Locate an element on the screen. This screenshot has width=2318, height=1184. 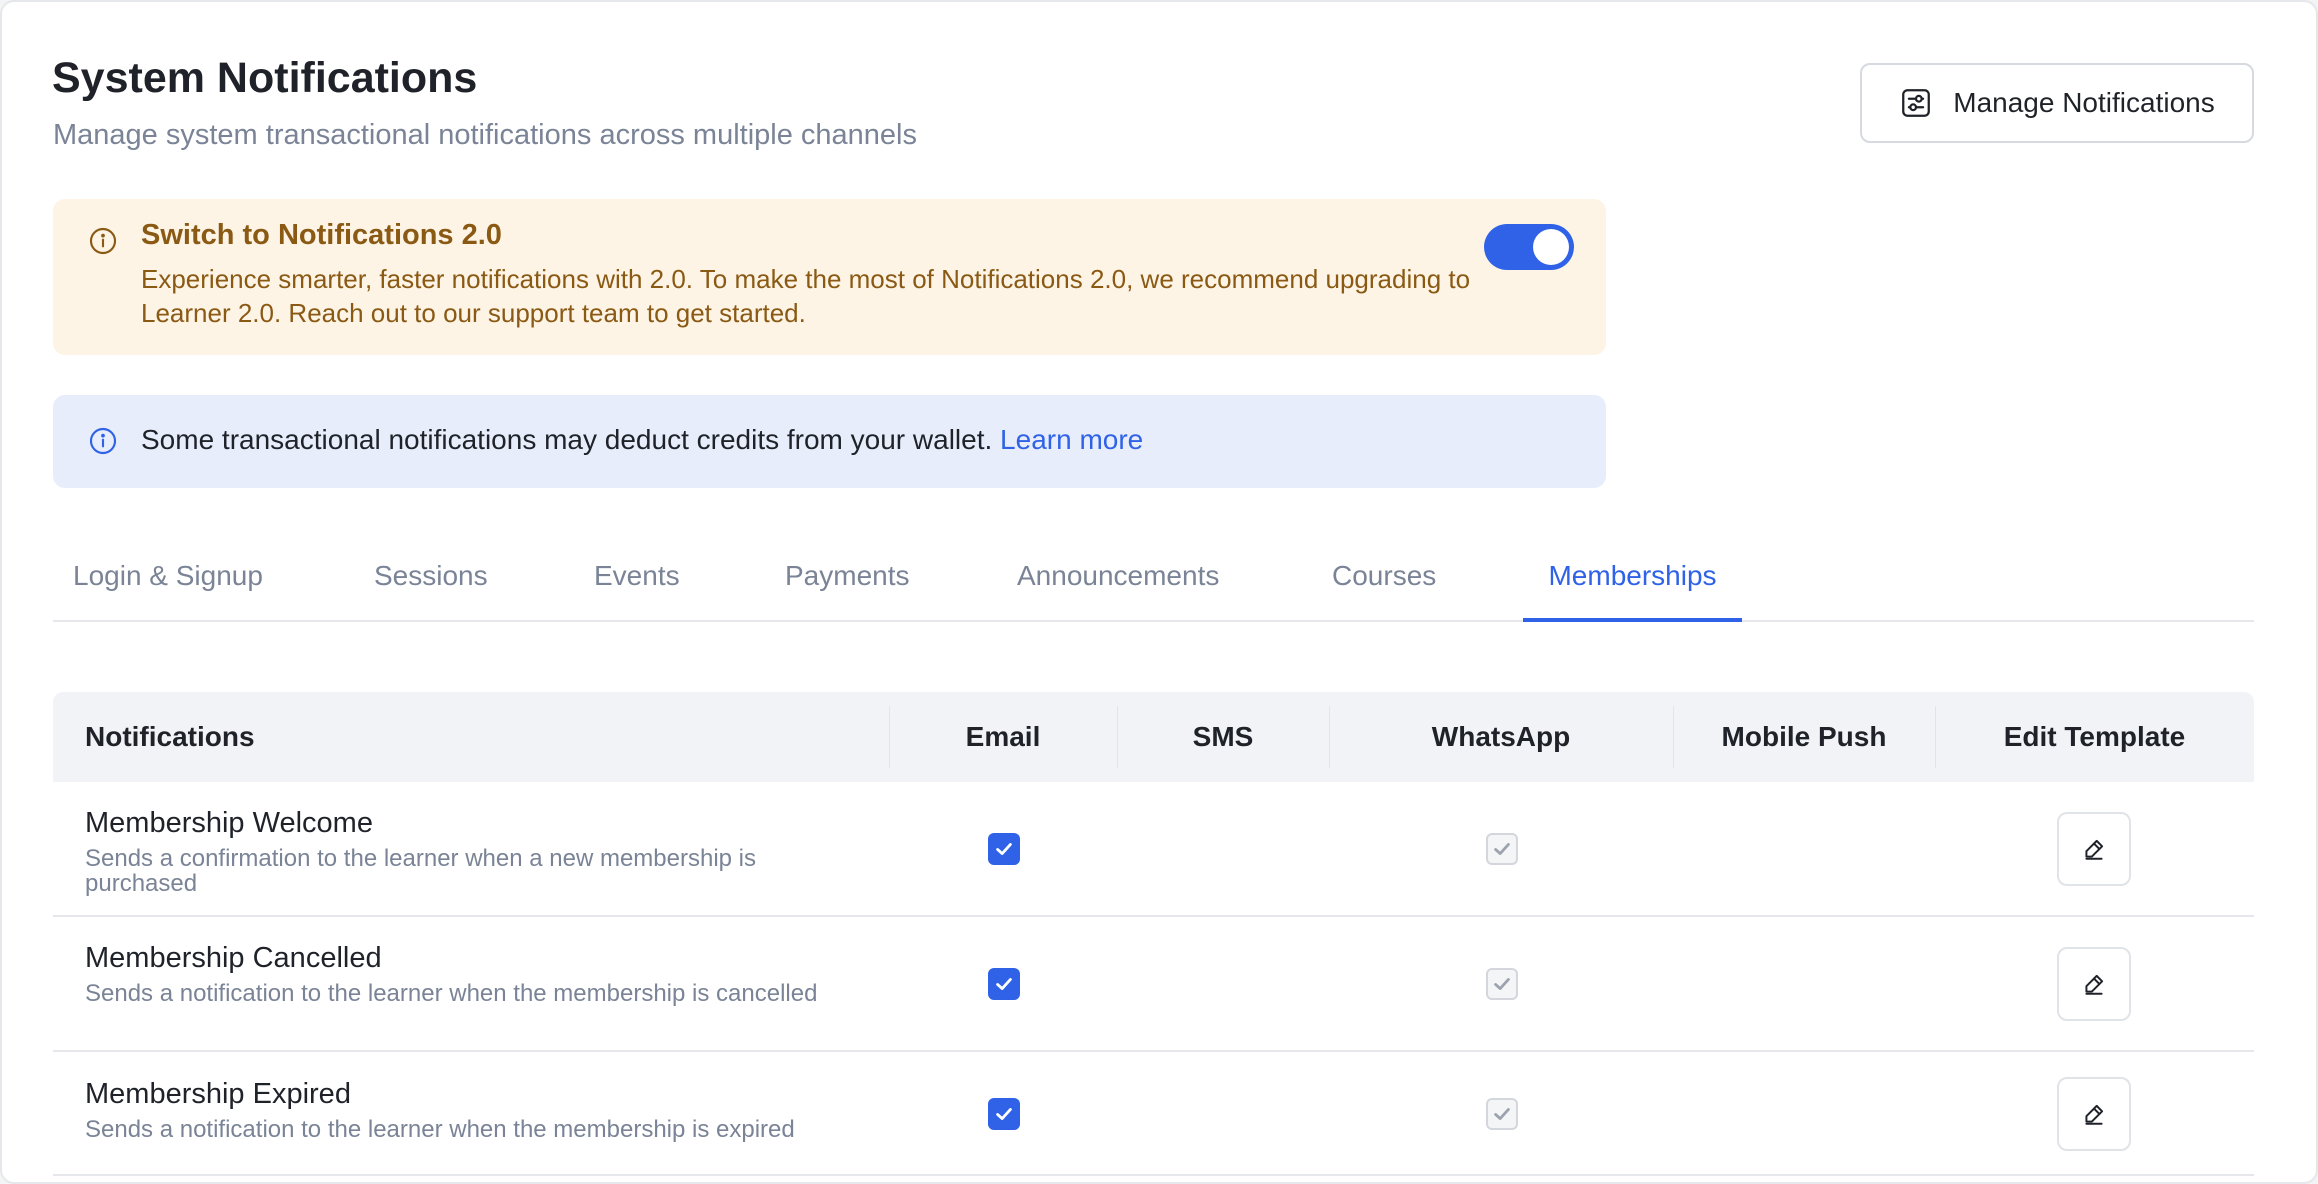
notification-name: Membership Welcome is located at coordinates (229, 823).